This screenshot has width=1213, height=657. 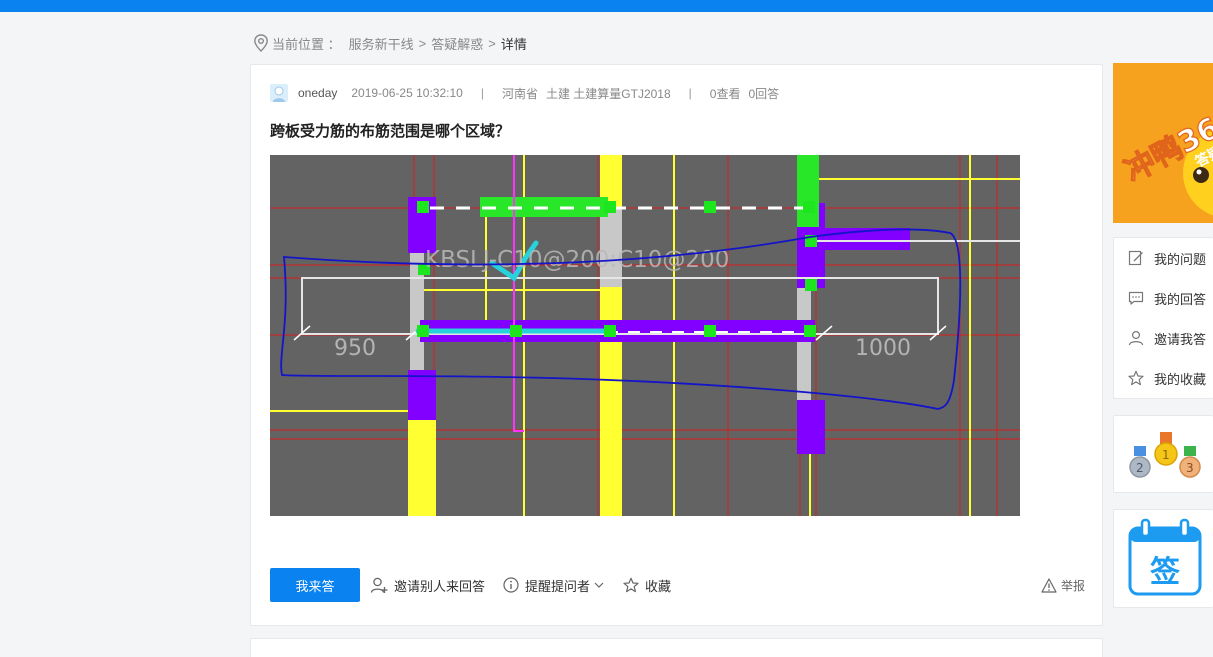 What do you see at coordinates (261, 43) in the screenshot?
I see `location-pin-icon` at bounding box center [261, 43].